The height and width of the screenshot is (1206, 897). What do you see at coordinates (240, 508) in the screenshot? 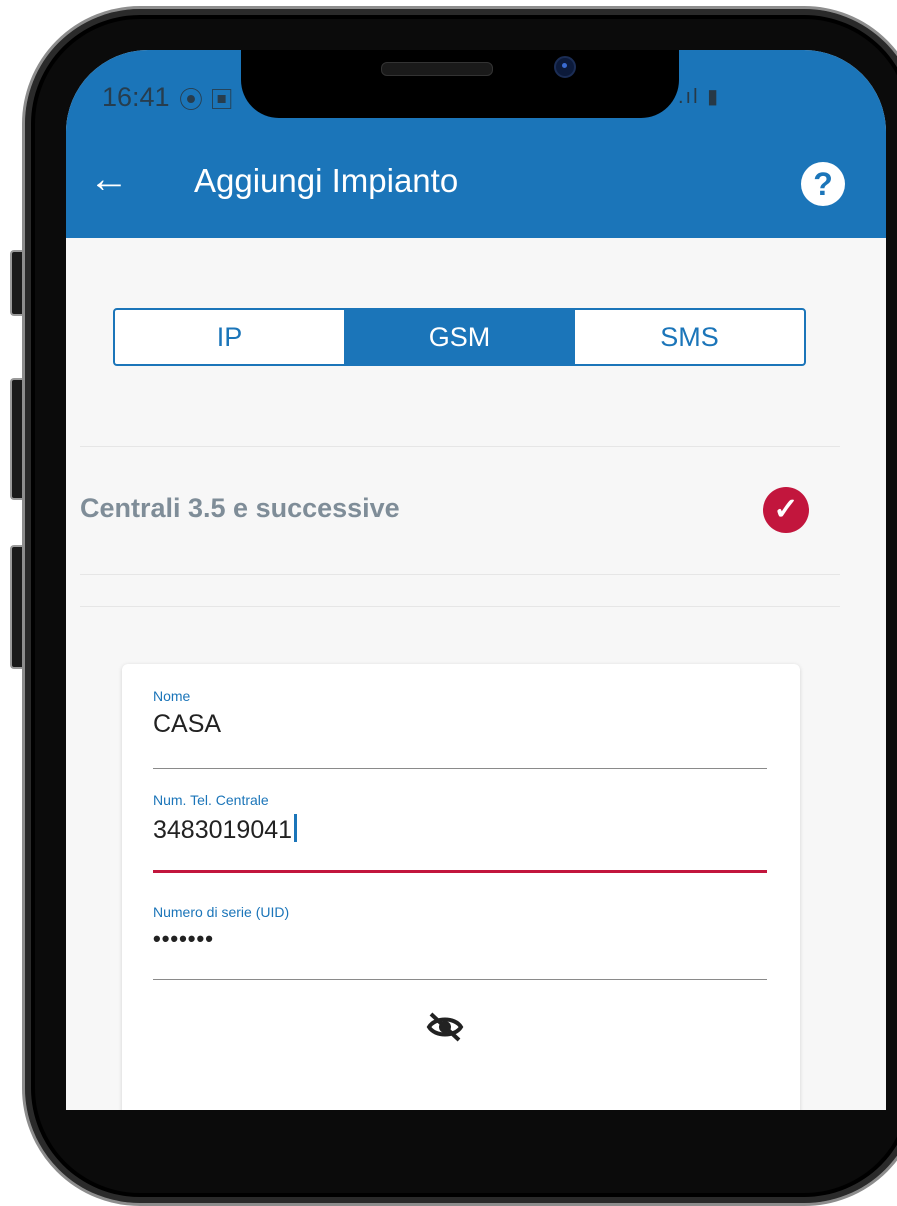
I see `section-title: Centrali 3.5 e successive` at bounding box center [240, 508].